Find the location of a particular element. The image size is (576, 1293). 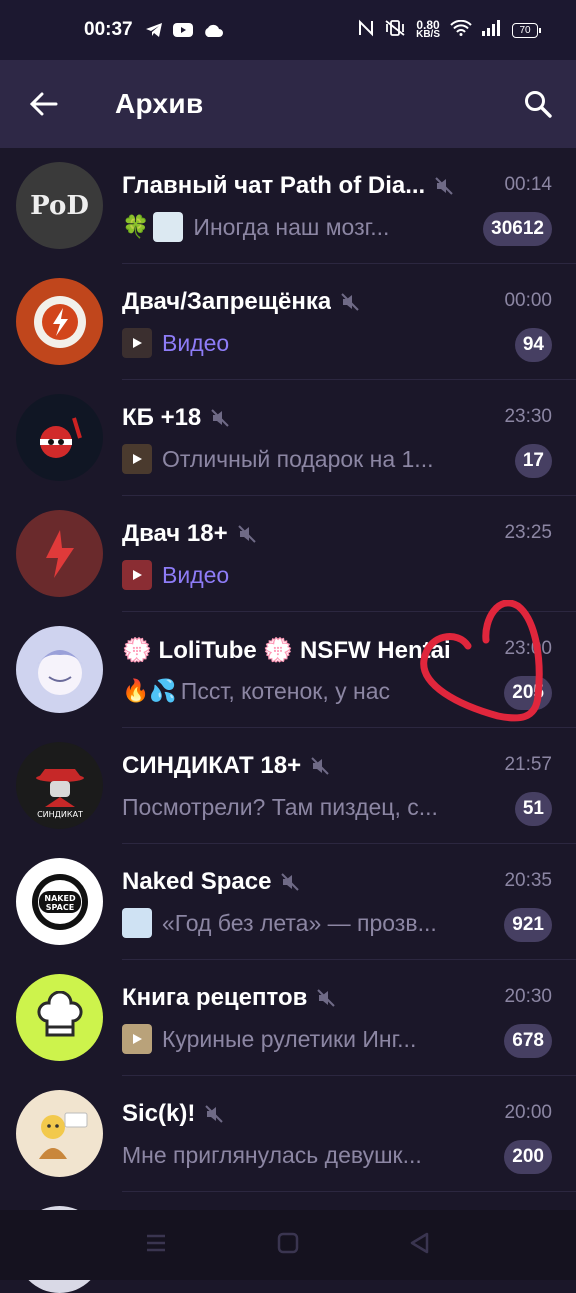

youtube-icon is located at coordinates (182, 30).